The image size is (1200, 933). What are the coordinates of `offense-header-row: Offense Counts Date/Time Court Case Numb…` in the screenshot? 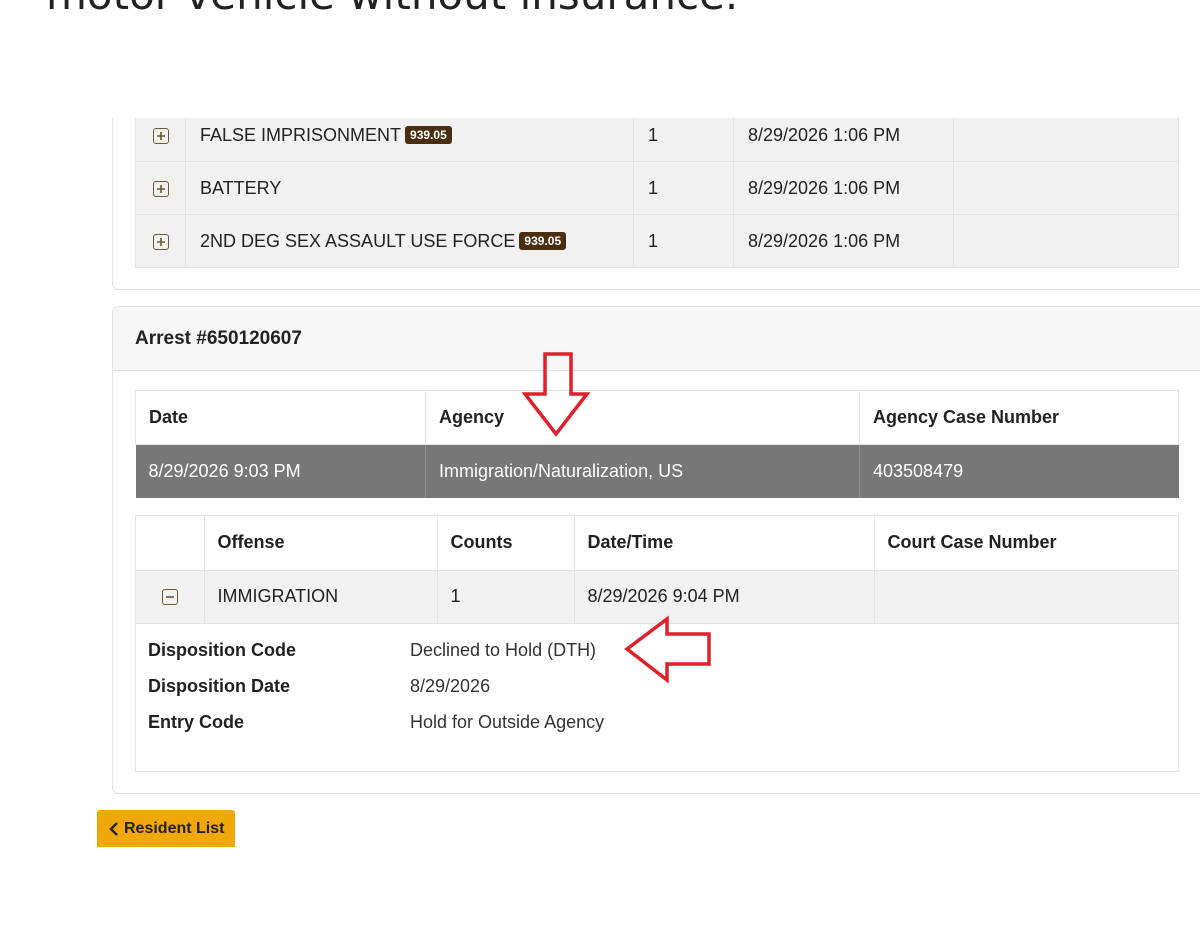 It's located at (657, 543).